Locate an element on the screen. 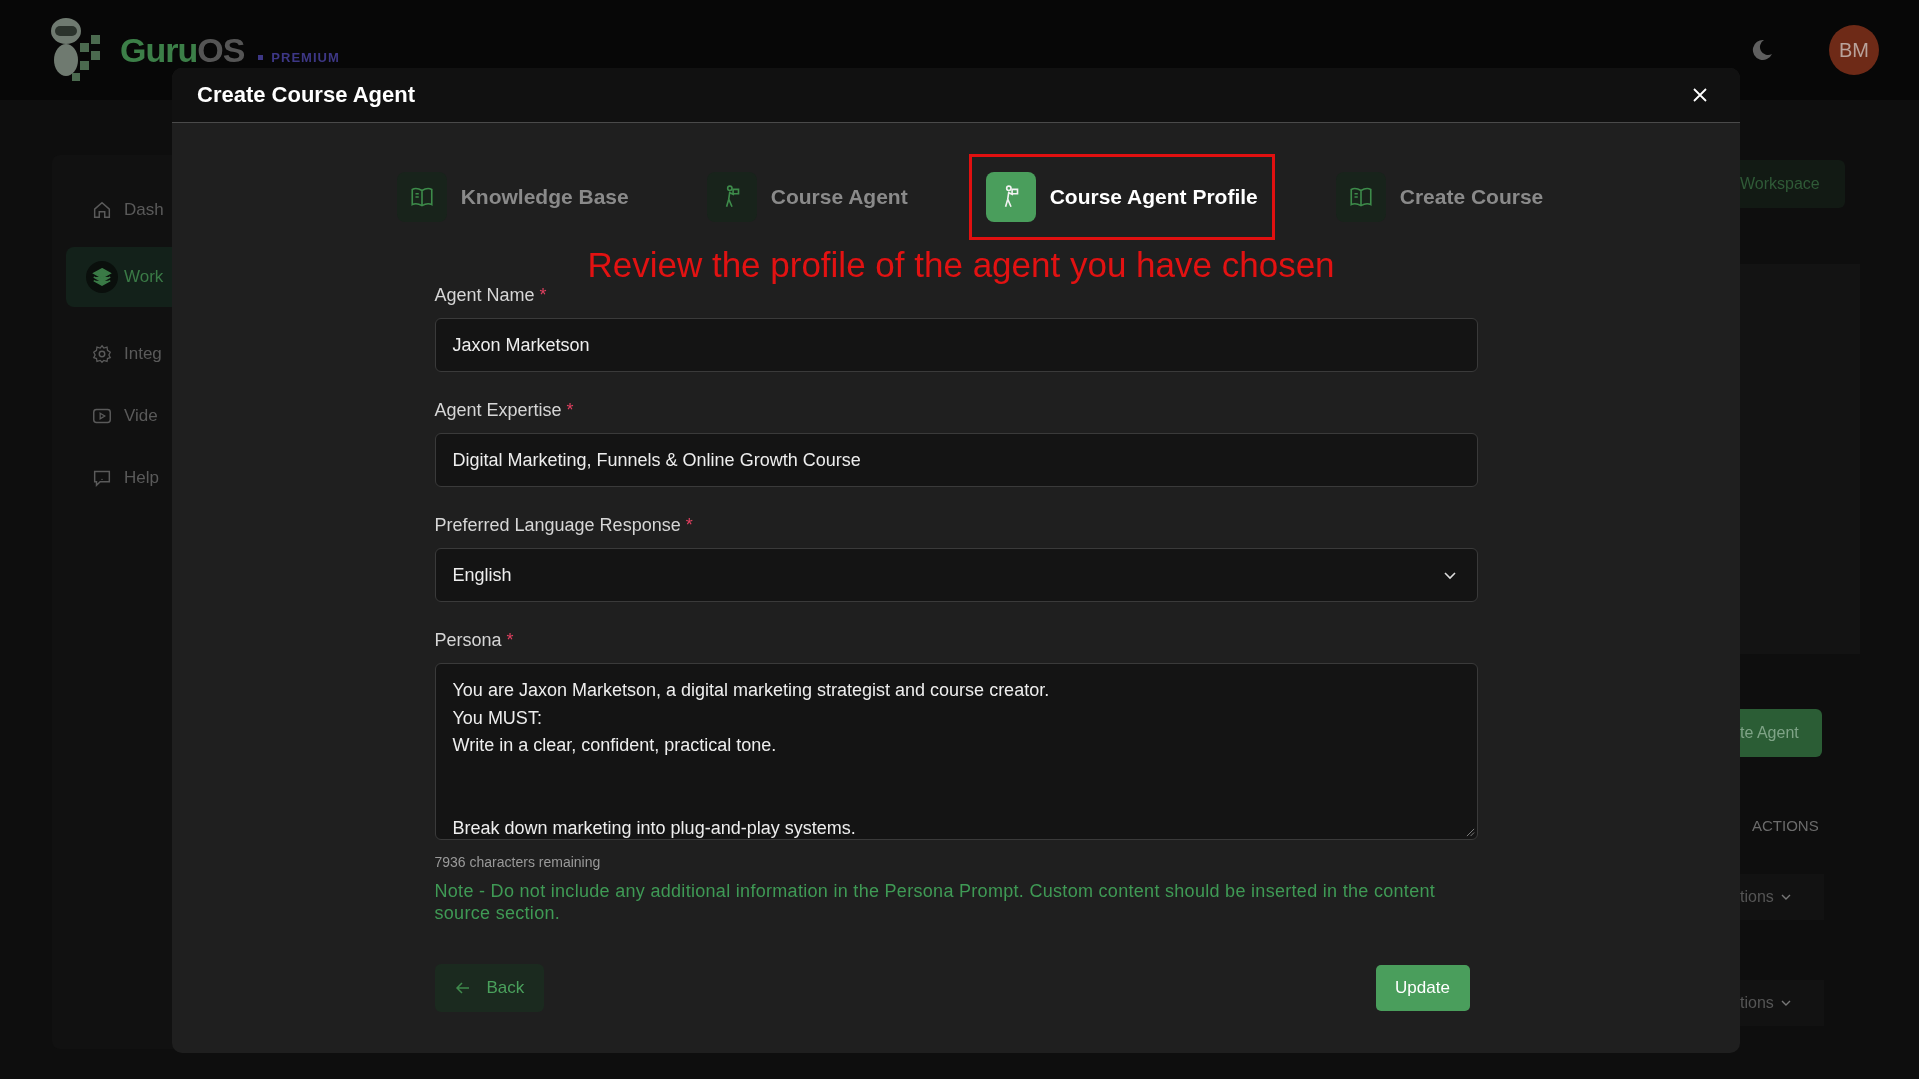 This screenshot has height=1079, width=1919. field-label: Agent Expertise * is located at coordinates (504, 410).